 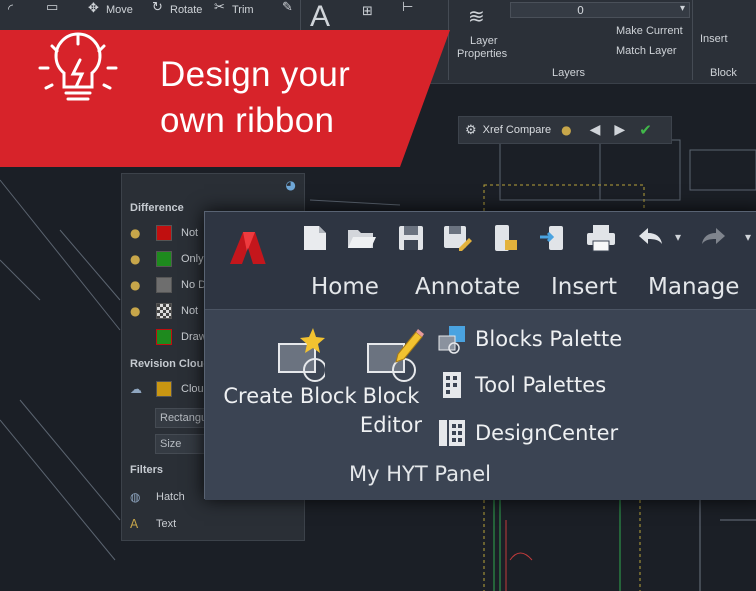 I want to click on cloud-row: ☁ Clou, so click(x=167, y=389).